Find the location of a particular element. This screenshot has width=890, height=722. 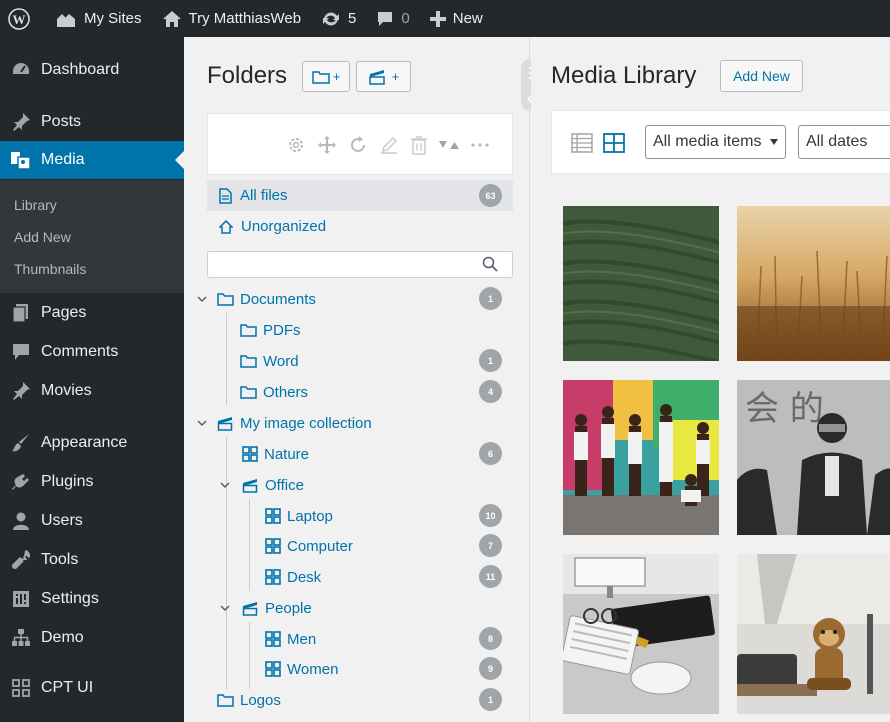

my-sites-menu: My Sites is located at coordinates (98, 18).